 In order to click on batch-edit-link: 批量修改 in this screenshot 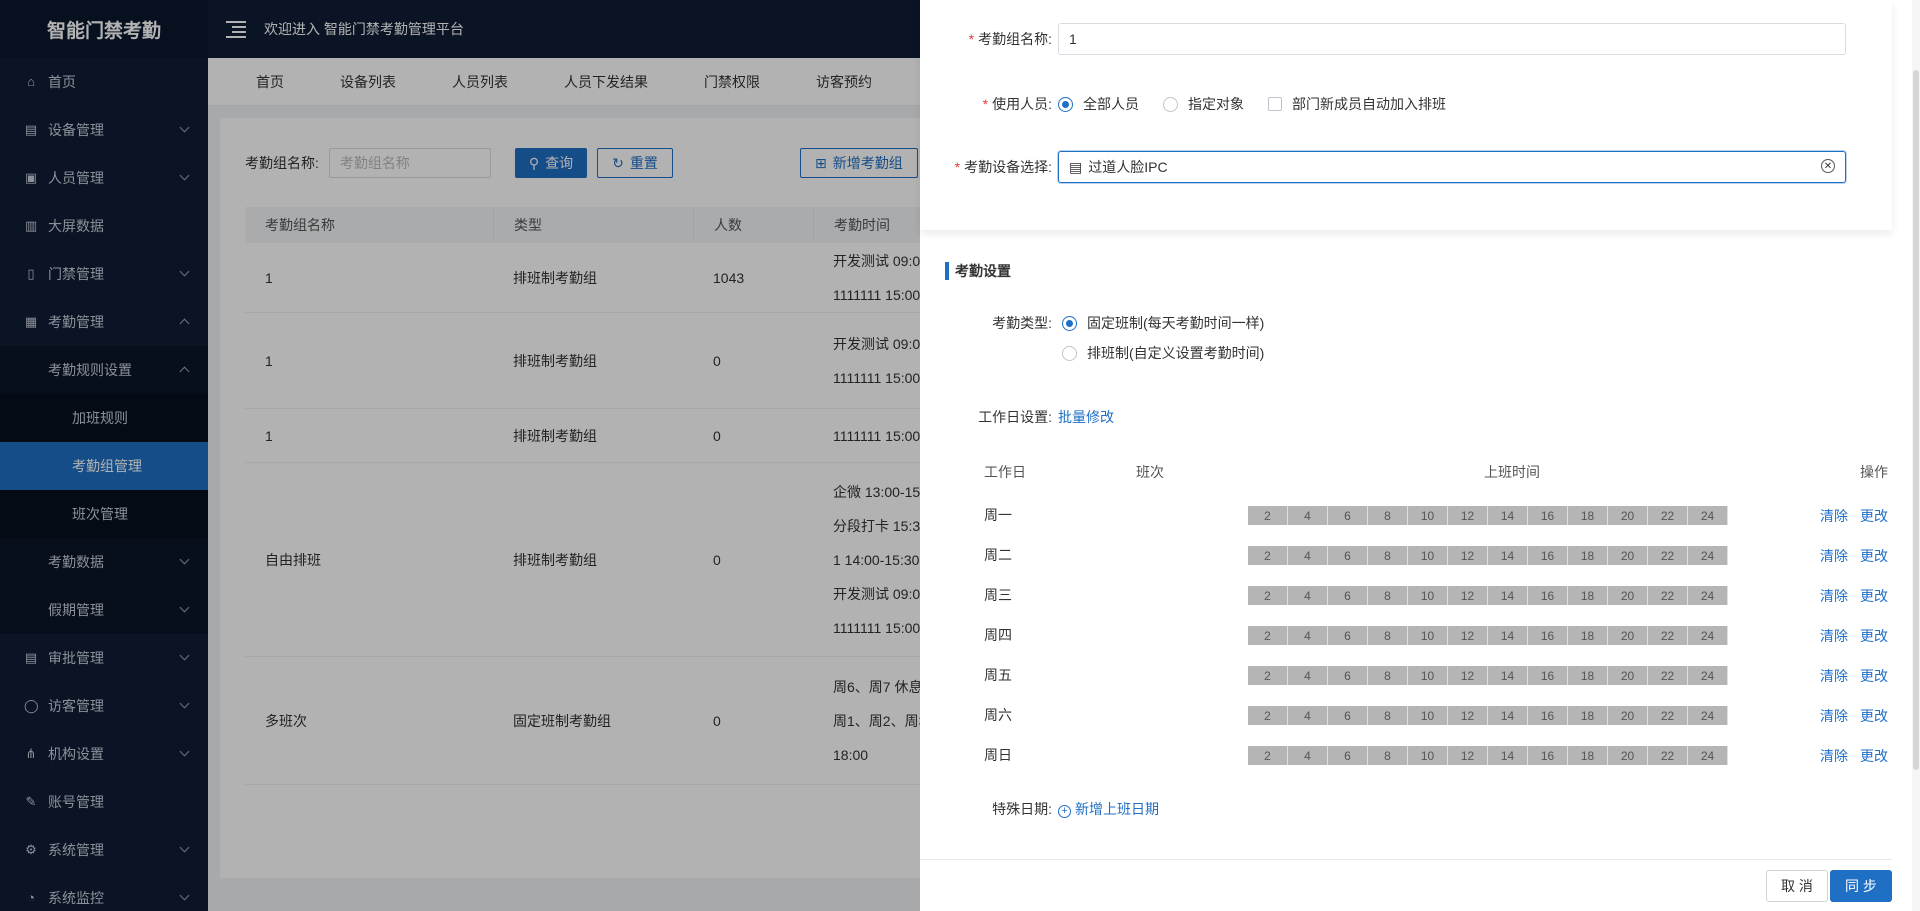, I will do `click(1086, 417)`.